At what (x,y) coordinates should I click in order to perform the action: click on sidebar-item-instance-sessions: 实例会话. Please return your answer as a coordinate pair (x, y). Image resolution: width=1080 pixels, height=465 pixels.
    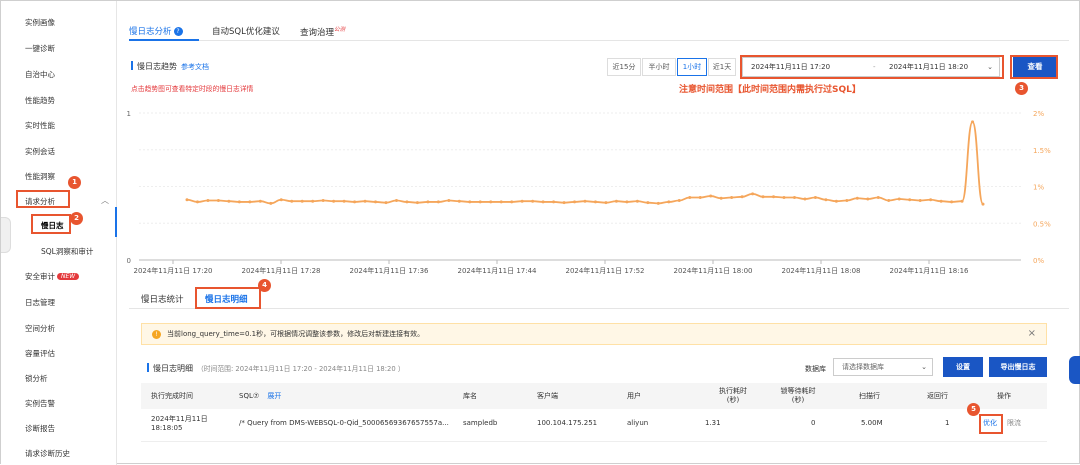
    Looking at the image, I should click on (40, 151).